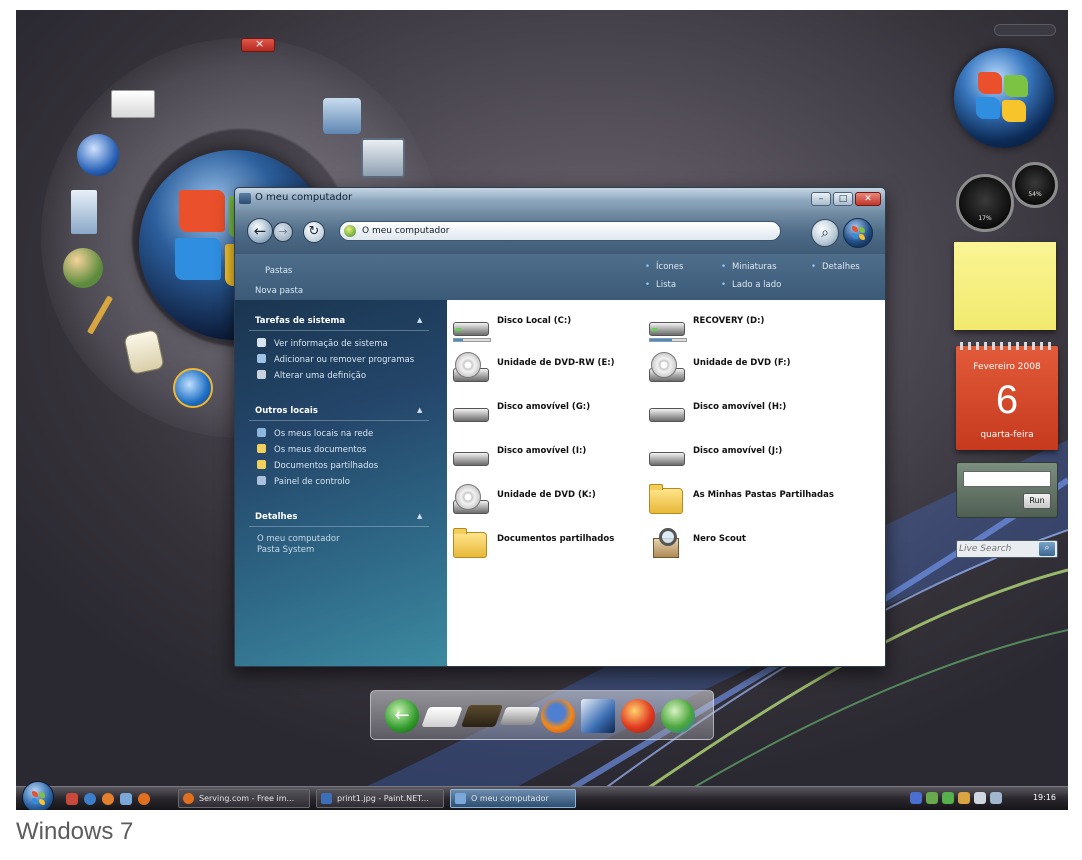 The height and width of the screenshot is (860, 1082). Describe the element at coordinates (551, 326) in the screenshot. I see `drive-c: Disco Local (C:)` at that location.